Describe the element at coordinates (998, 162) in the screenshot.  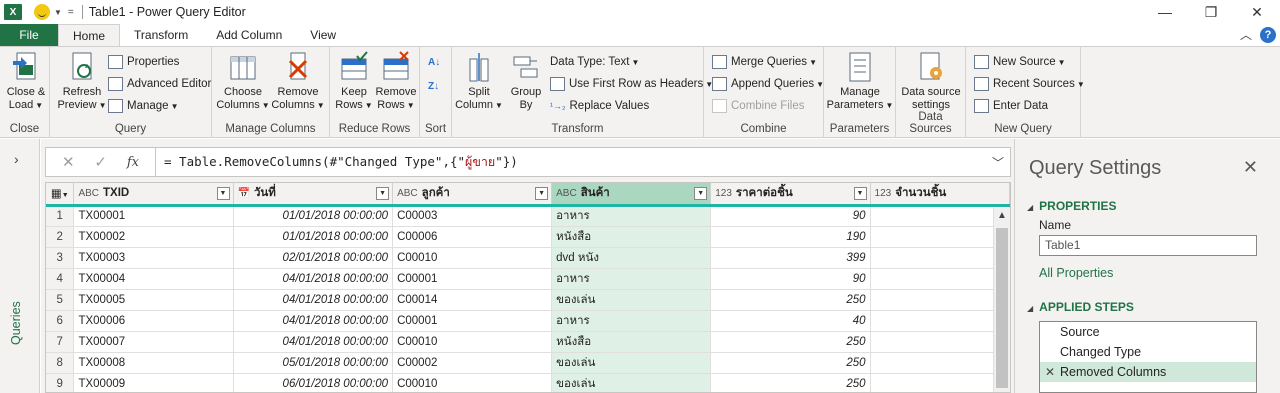
I see `expand-formula-icon: ﹀` at that location.